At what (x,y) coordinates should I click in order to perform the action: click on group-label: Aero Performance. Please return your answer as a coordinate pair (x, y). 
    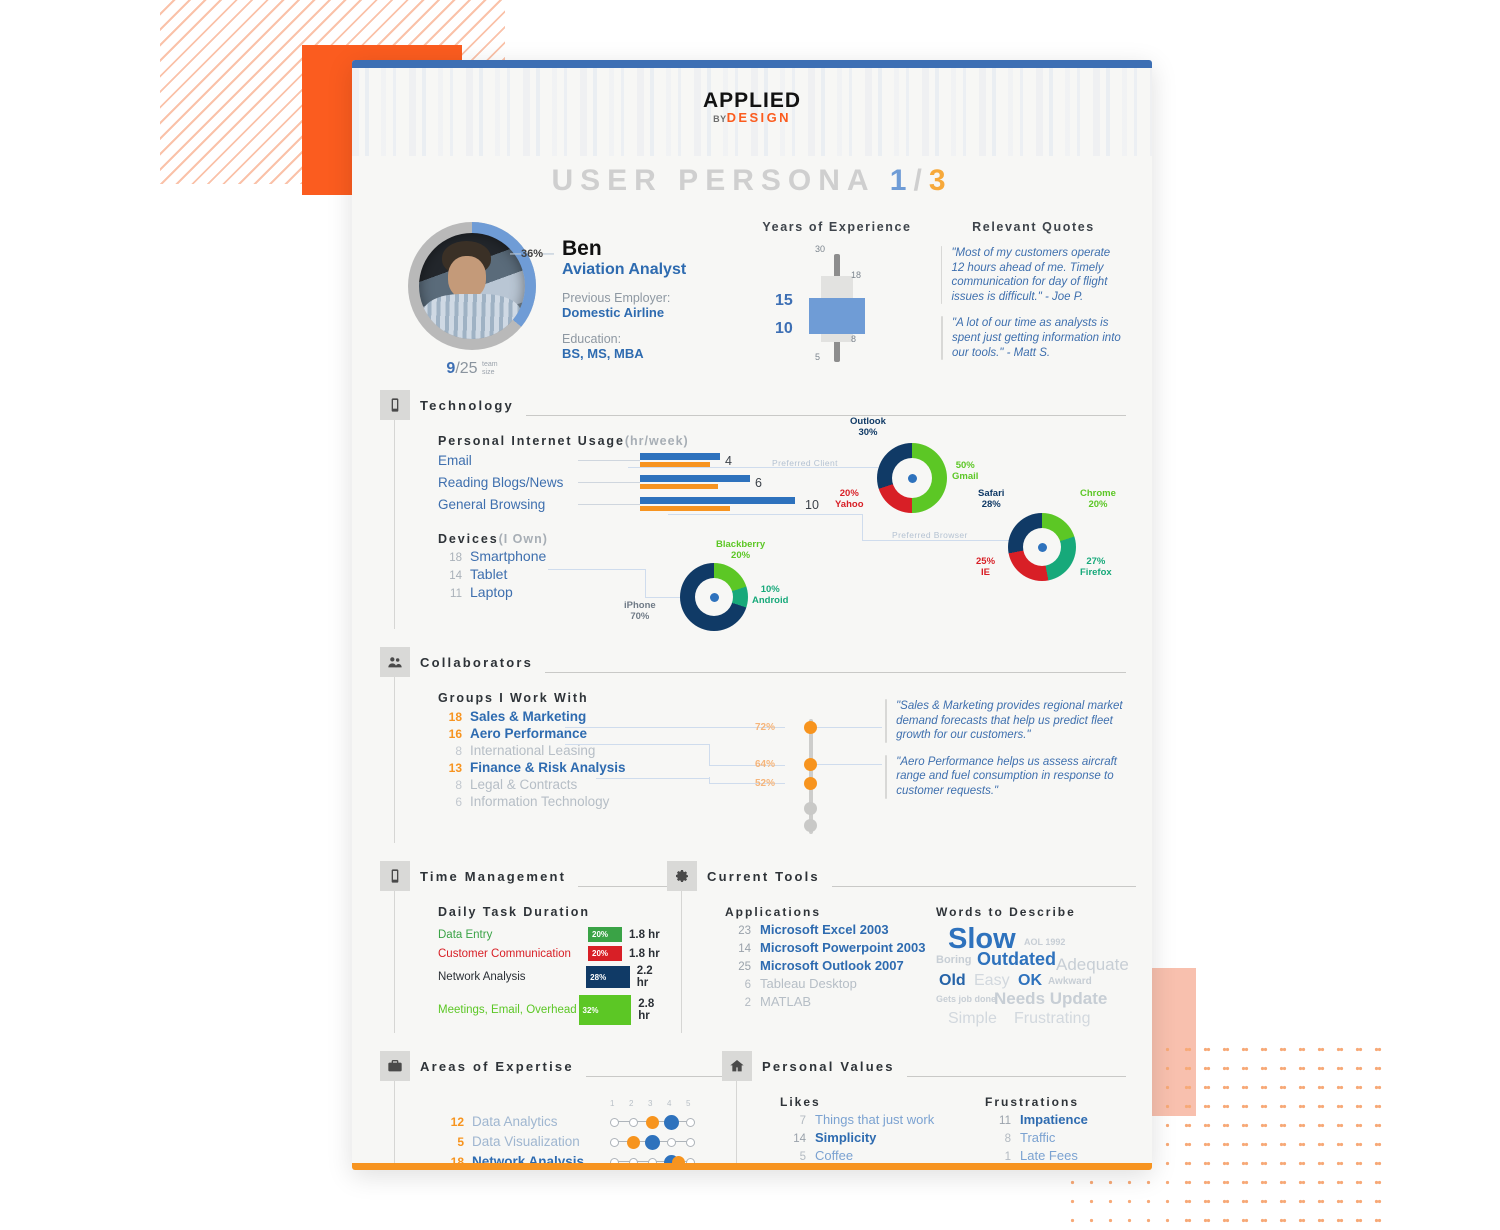
    Looking at the image, I should click on (529, 733).